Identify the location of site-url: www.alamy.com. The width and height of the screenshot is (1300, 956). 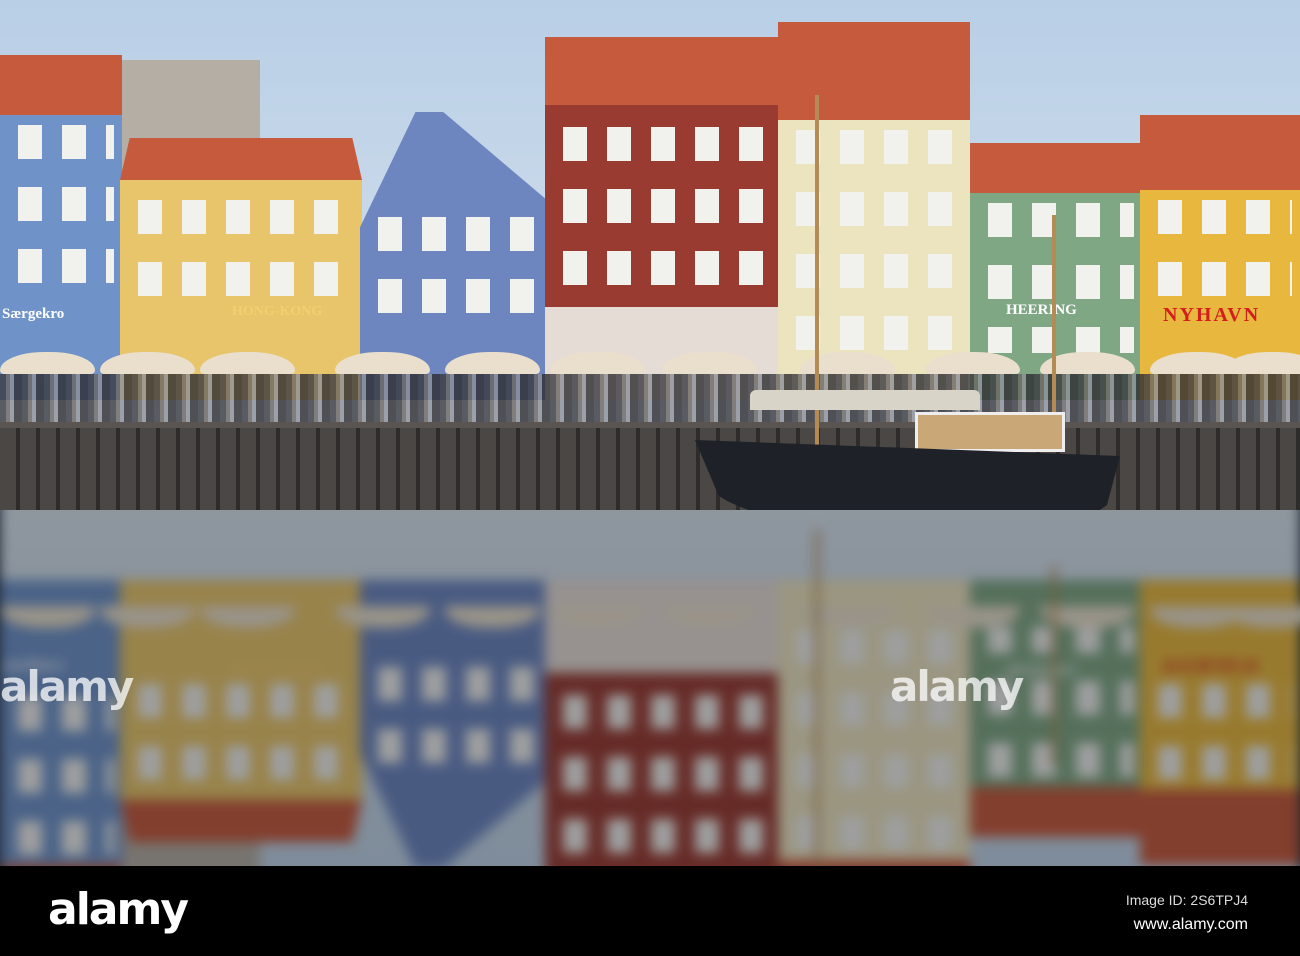
(1190, 924).